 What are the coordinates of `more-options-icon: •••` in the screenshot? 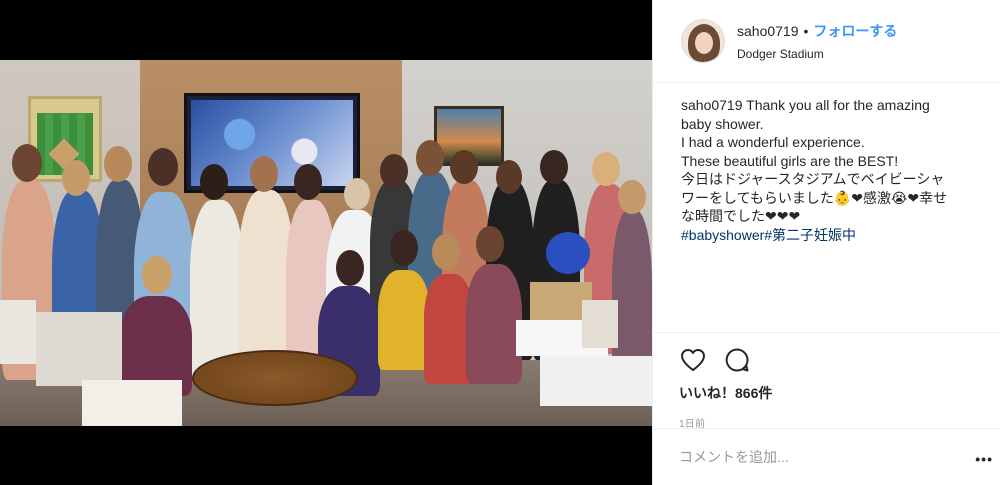 It's located at (984, 459).